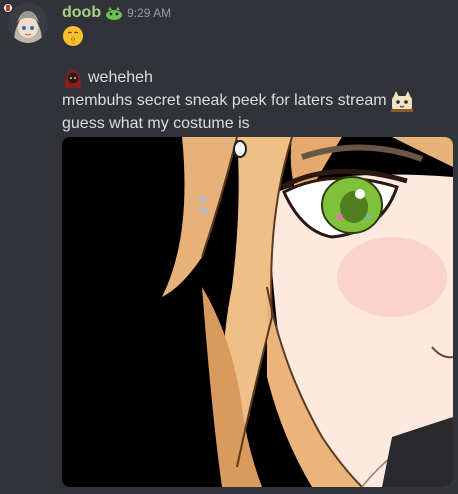 The width and height of the screenshot is (458, 494). What do you see at coordinates (81, 13) in the screenshot?
I see `username: doob` at bounding box center [81, 13].